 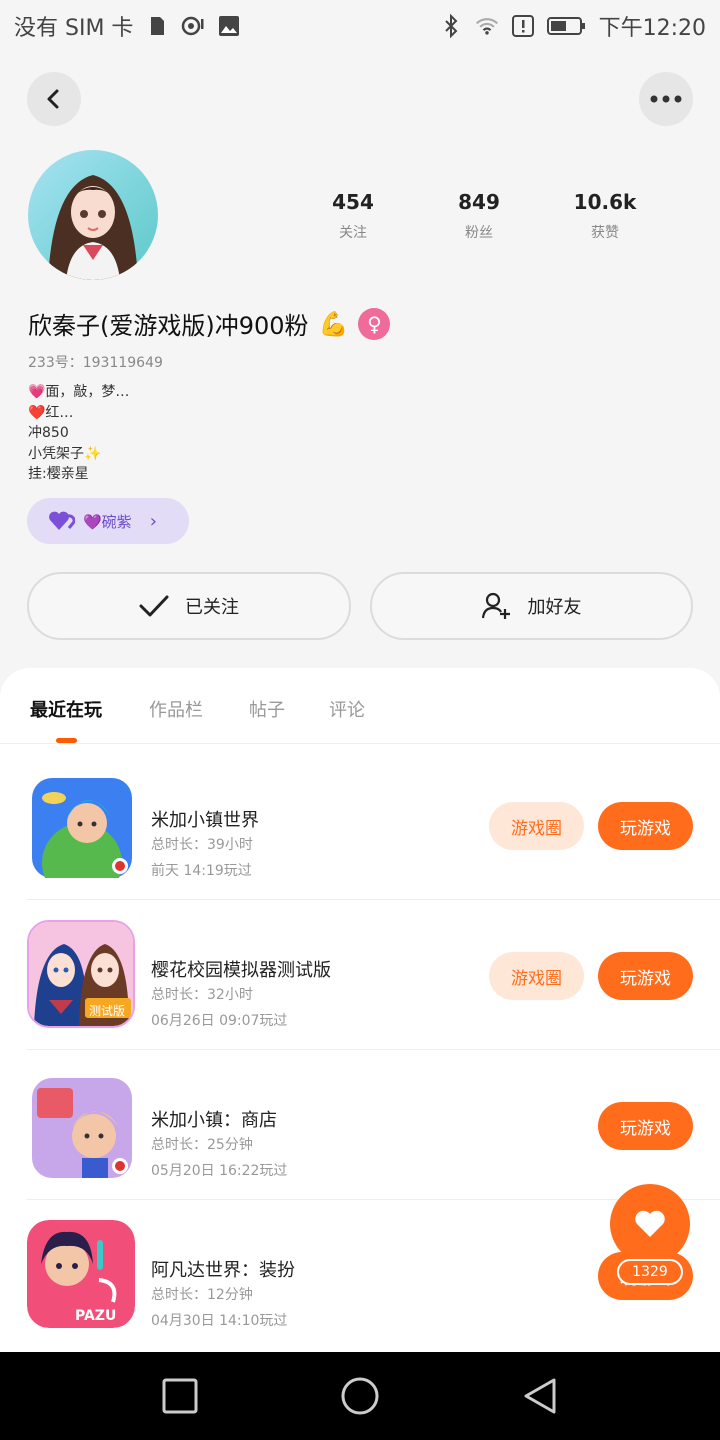 I want to click on circle-icon, so click(x=360, y=1396).